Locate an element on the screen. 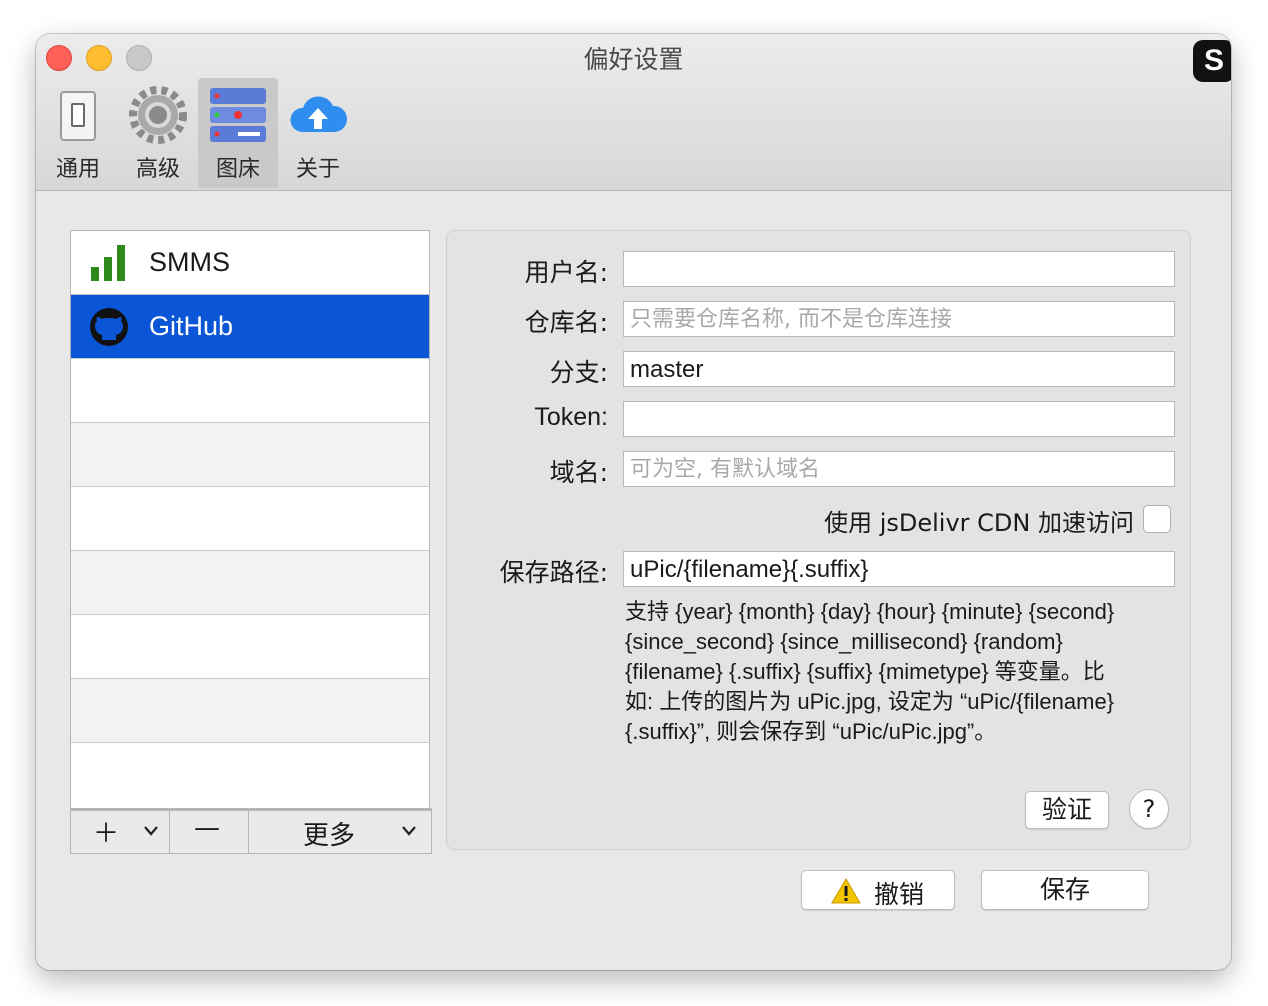 The height and width of the screenshot is (1006, 1268). help-line: {.suffix}”, 则会保存到 “uPic/uPic.jpg”。 is located at coordinates (811, 731).